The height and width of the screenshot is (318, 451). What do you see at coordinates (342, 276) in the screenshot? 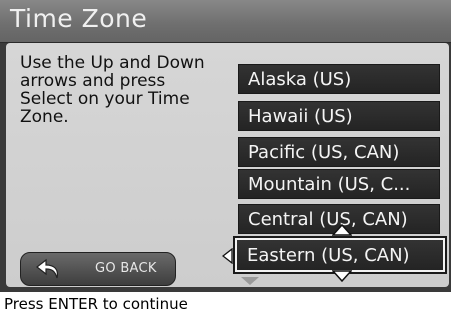
I see `scroll-down-arrow-icon` at bounding box center [342, 276].